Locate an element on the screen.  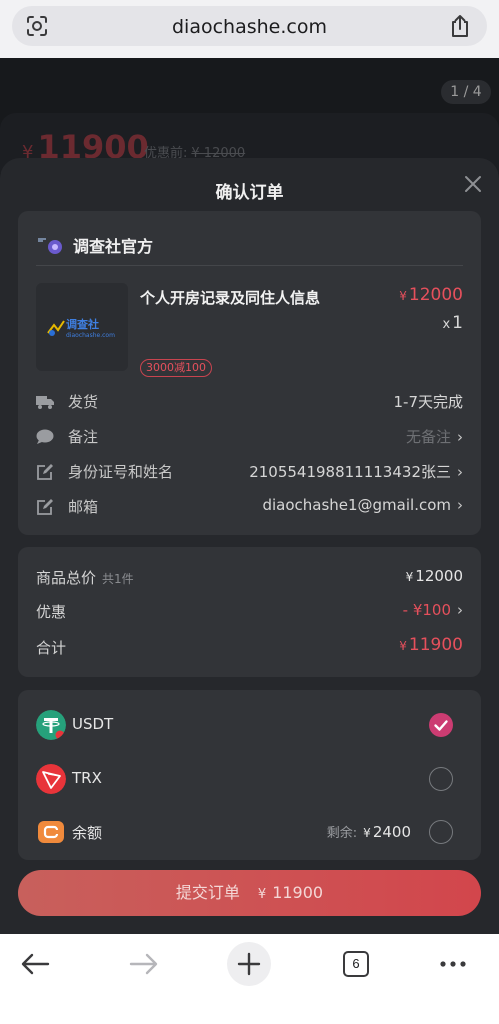
trx-label: TRX is located at coordinates (87, 778).